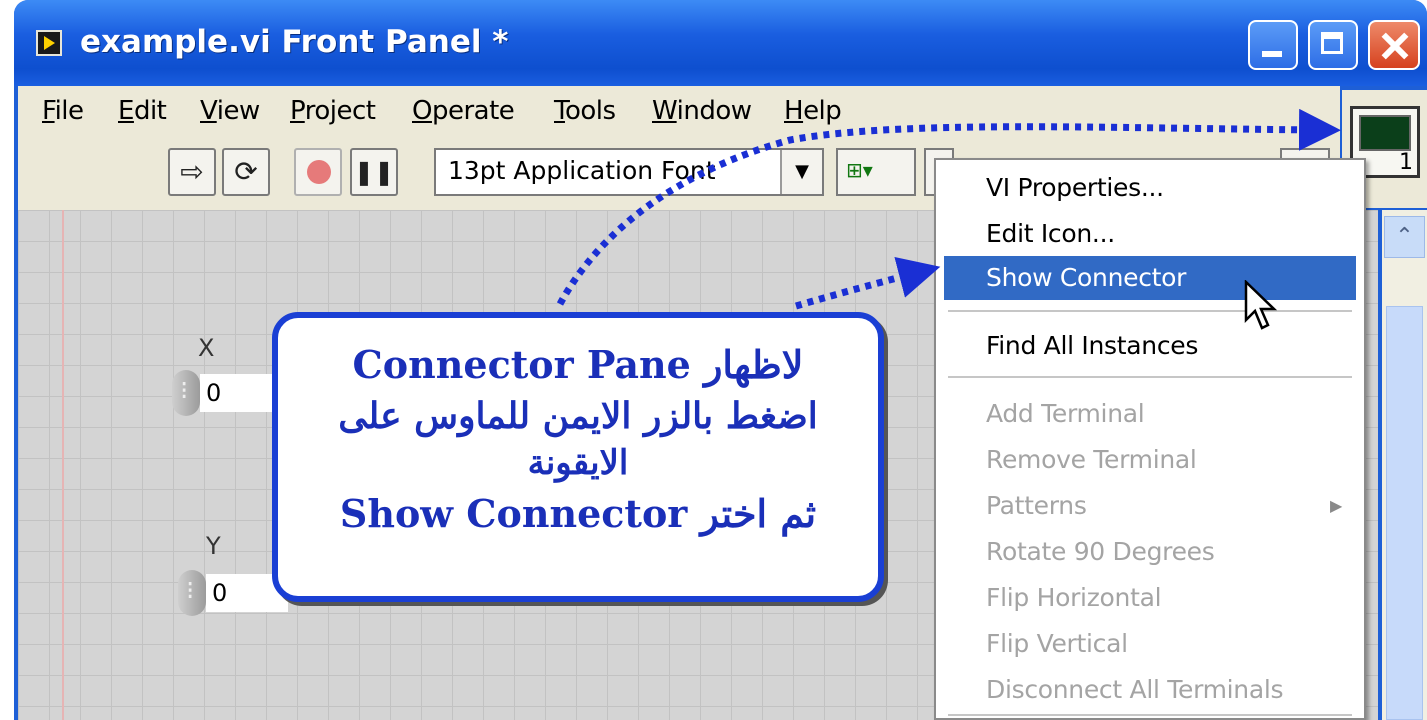 The height and width of the screenshot is (720, 1427). What do you see at coordinates (813, 111) in the screenshot?
I see `menu-help: Help` at bounding box center [813, 111].